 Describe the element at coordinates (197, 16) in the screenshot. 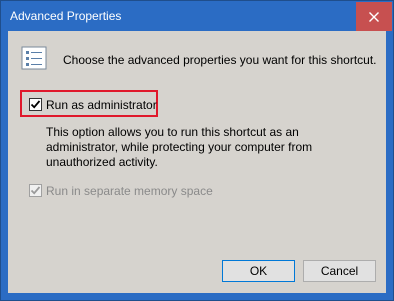

I see `title-bar: Advanced Properties` at that location.